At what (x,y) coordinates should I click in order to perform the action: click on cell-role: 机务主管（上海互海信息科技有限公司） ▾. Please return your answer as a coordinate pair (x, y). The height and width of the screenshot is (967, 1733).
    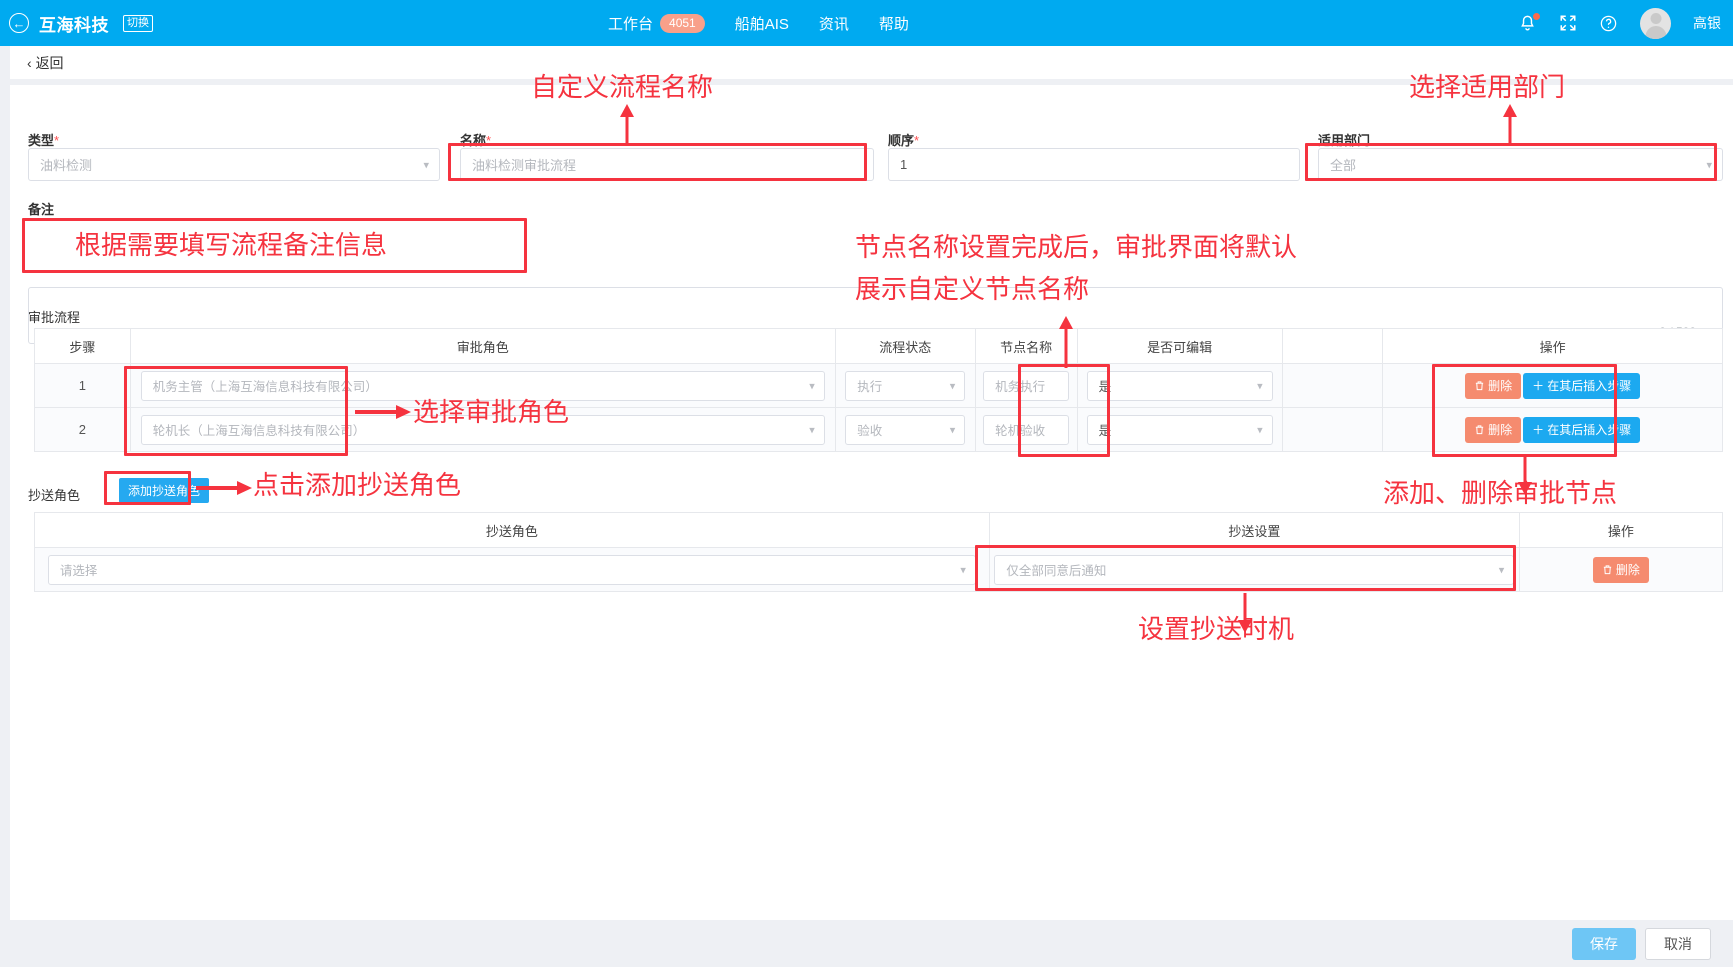
    Looking at the image, I should click on (482, 385).